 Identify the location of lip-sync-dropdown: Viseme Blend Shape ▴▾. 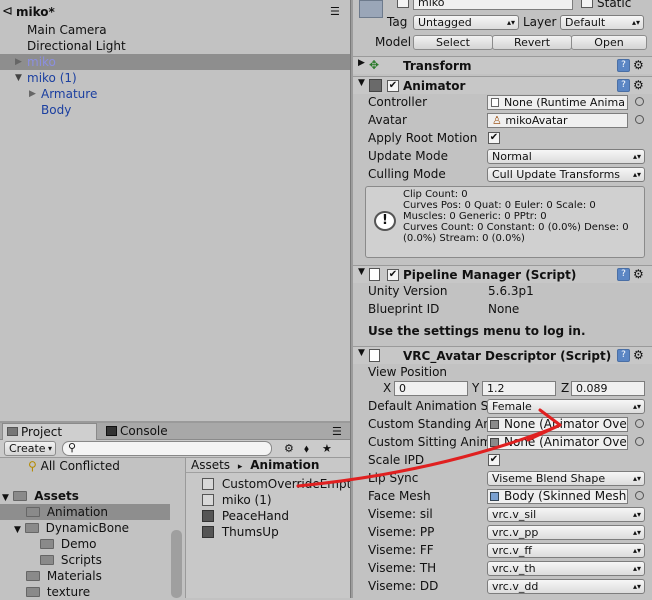
(566, 478).